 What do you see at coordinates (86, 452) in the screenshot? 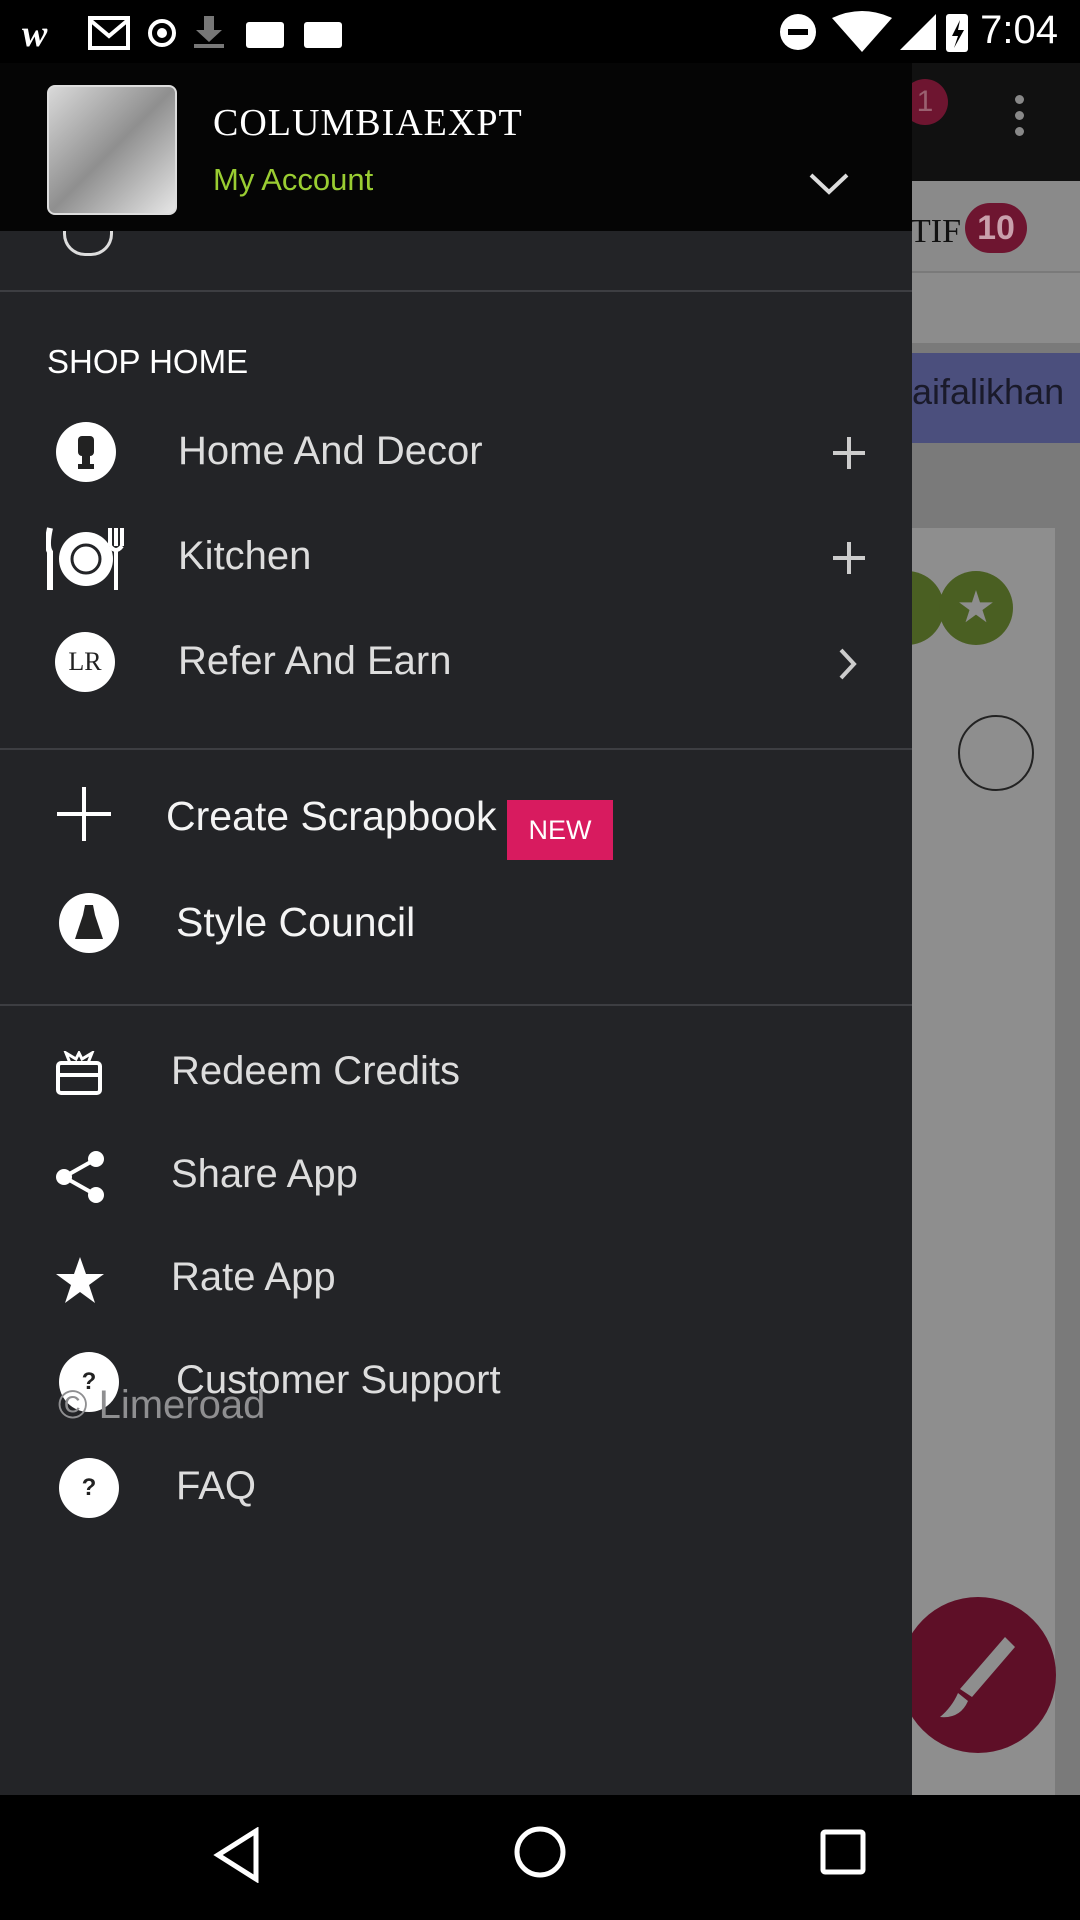
I see `lamp-icon` at bounding box center [86, 452].